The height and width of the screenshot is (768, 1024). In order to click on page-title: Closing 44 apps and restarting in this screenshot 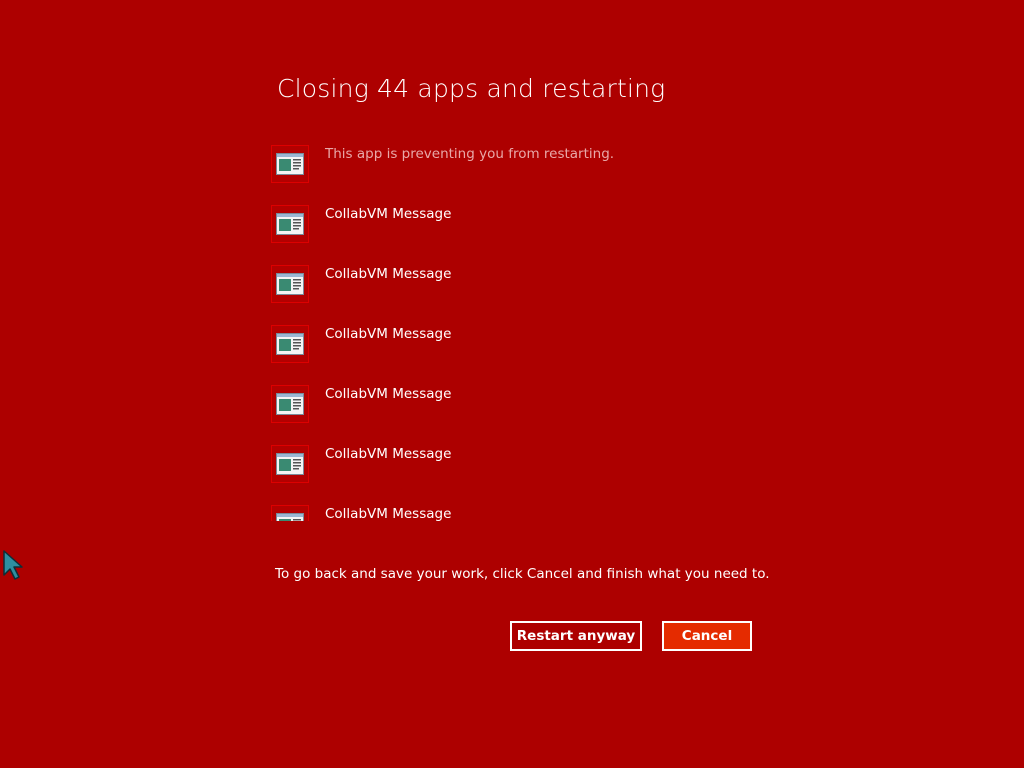, I will do `click(471, 88)`.